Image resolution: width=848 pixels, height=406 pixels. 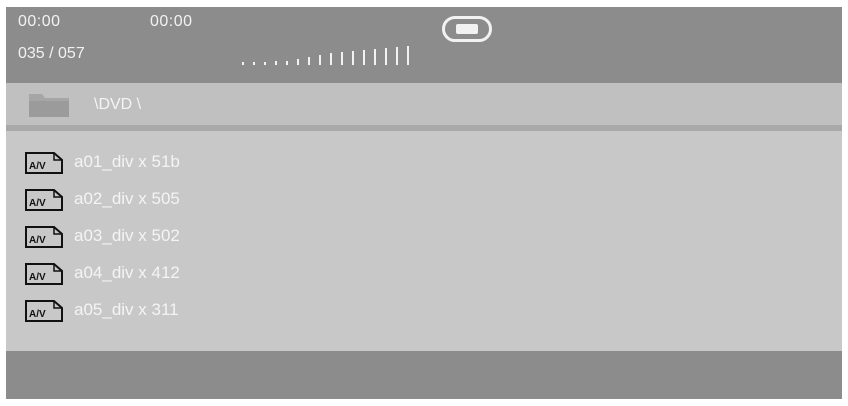 What do you see at coordinates (39, 21) in the screenshot?
I see `elapsed-time: 00:00` at bounding box center [39, 21].